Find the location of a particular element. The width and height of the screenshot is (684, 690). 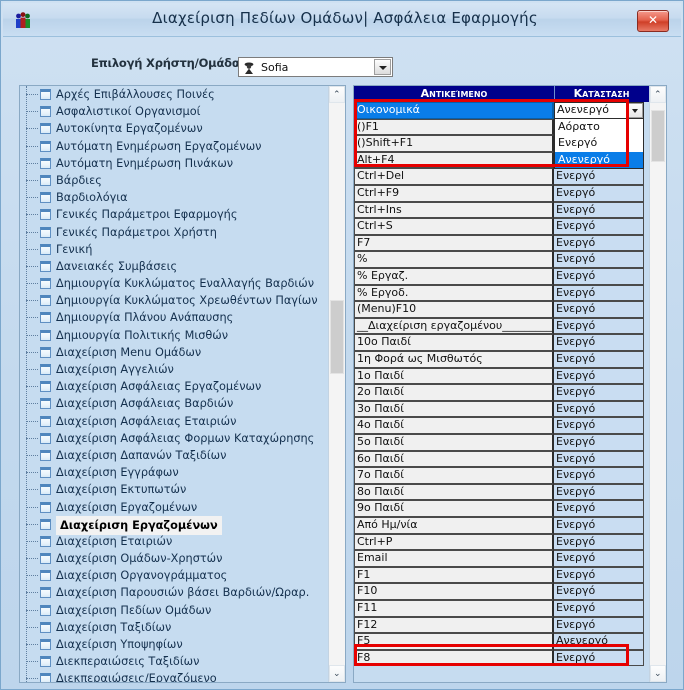

table-row: F11 Ενεργό is located at coordinates (501, 608).